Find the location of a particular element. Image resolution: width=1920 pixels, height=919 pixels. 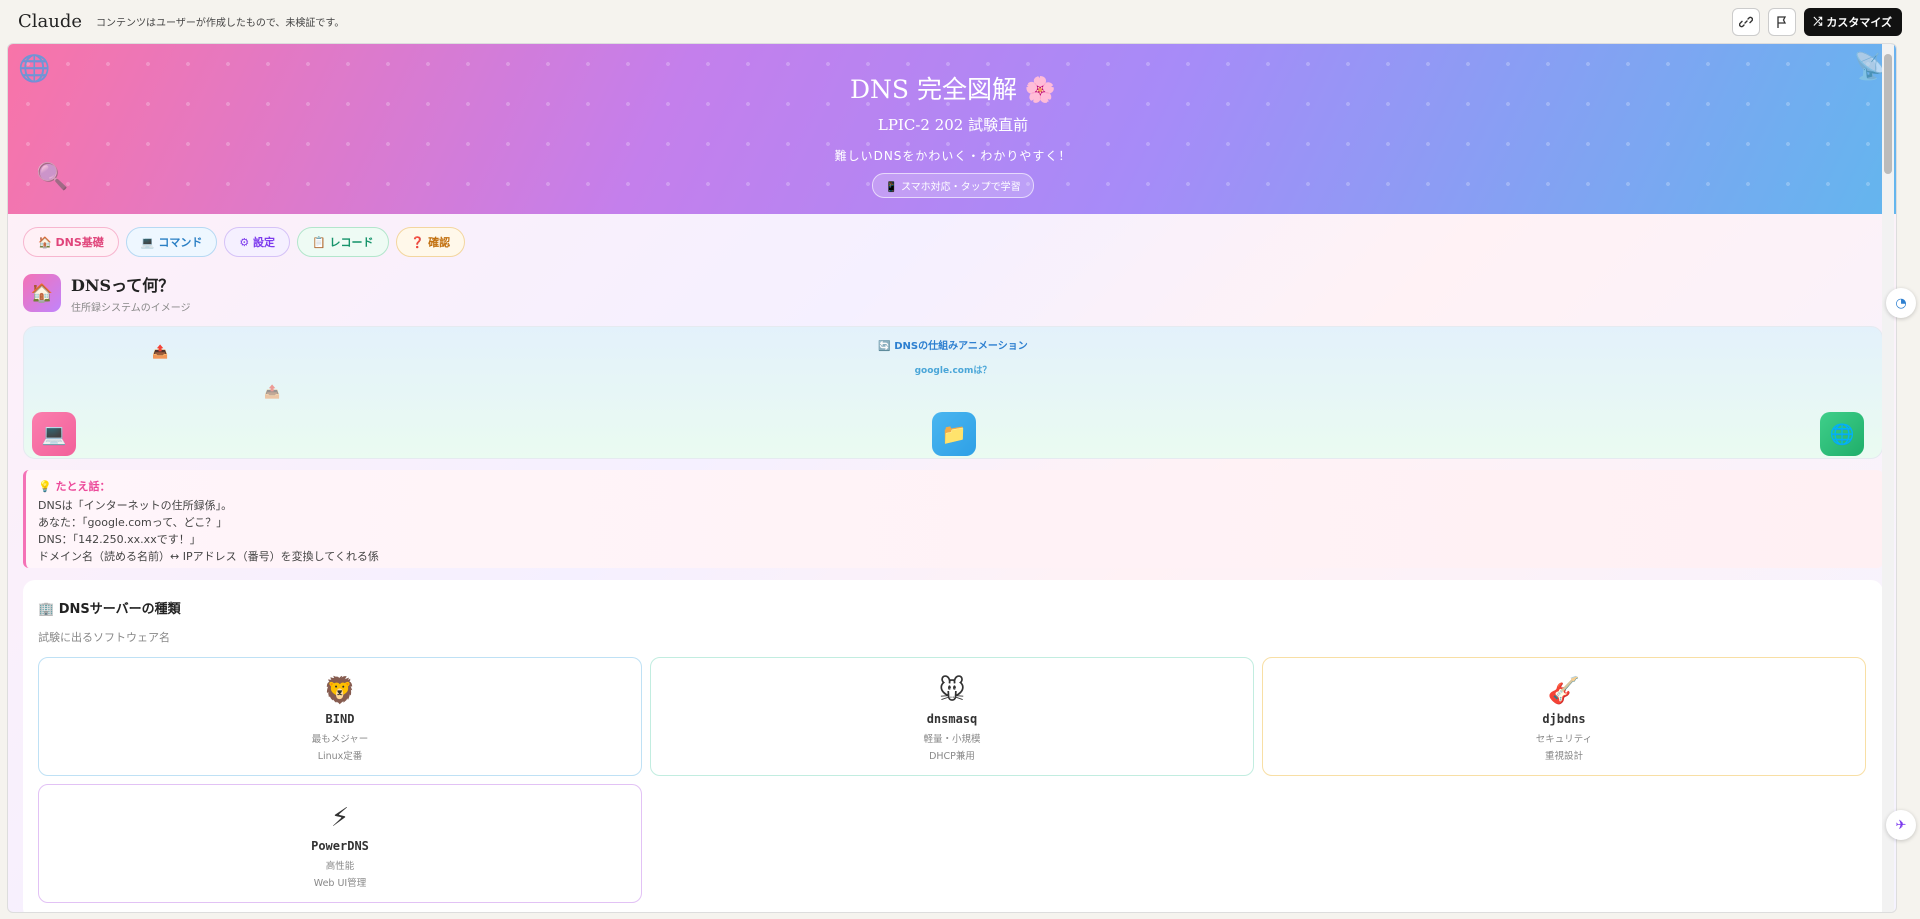

tab-3: 📋 レコード is located at coordinates (343, 242).